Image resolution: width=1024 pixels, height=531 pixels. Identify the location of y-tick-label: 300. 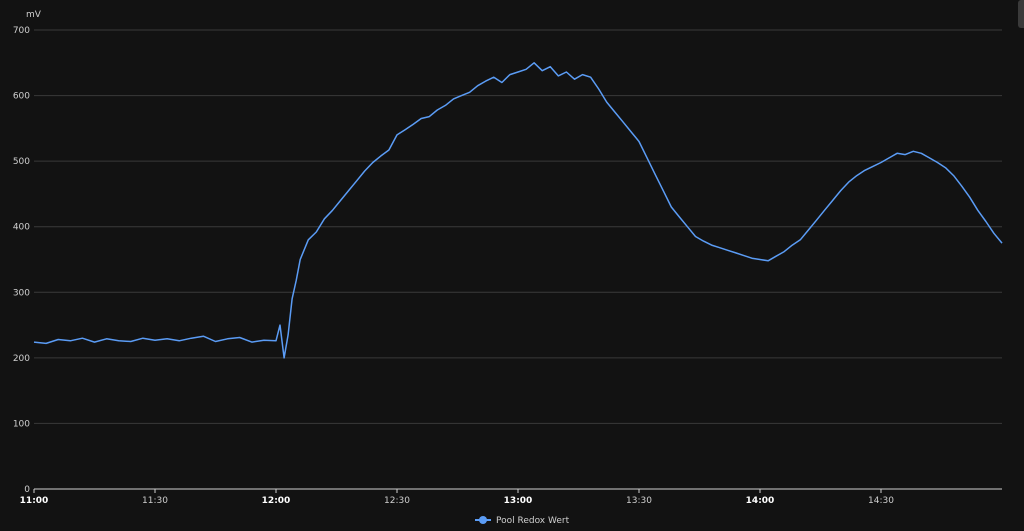
(21, 293).